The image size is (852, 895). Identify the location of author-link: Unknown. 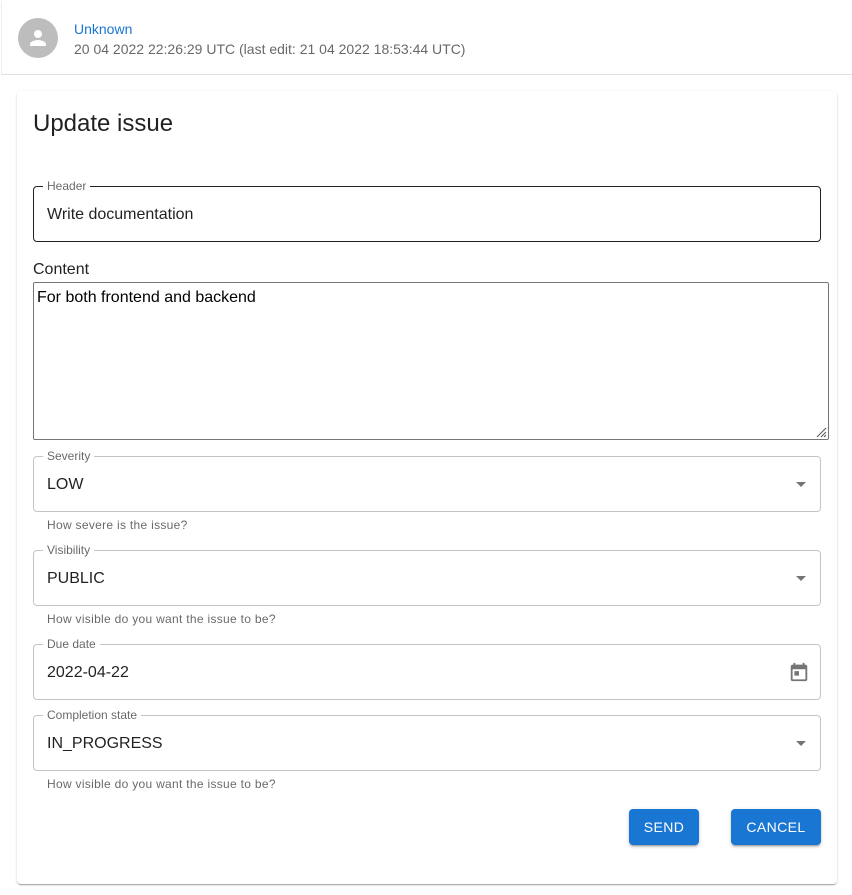
(103, 29).